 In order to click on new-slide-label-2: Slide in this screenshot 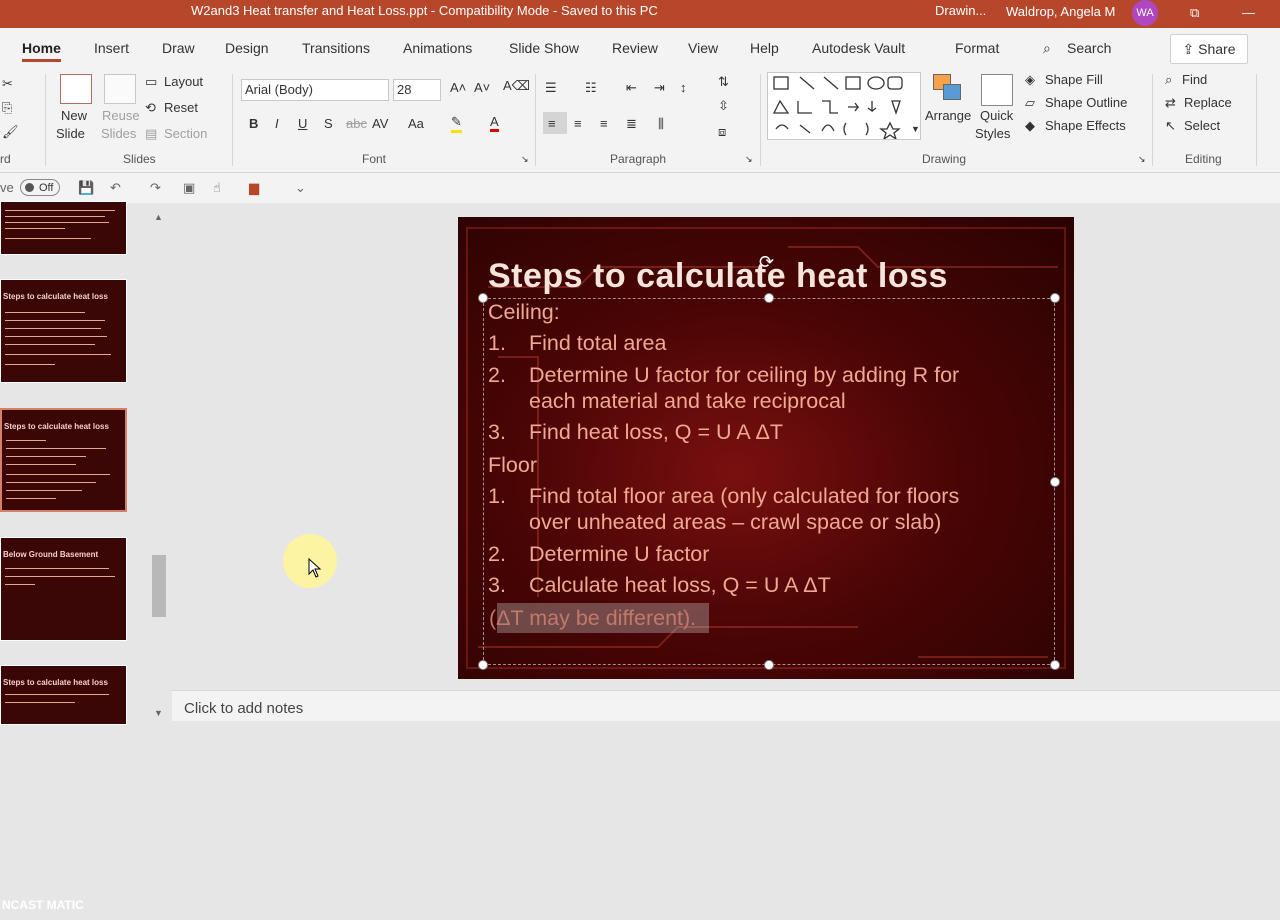, I will do `click(70, 133)`.